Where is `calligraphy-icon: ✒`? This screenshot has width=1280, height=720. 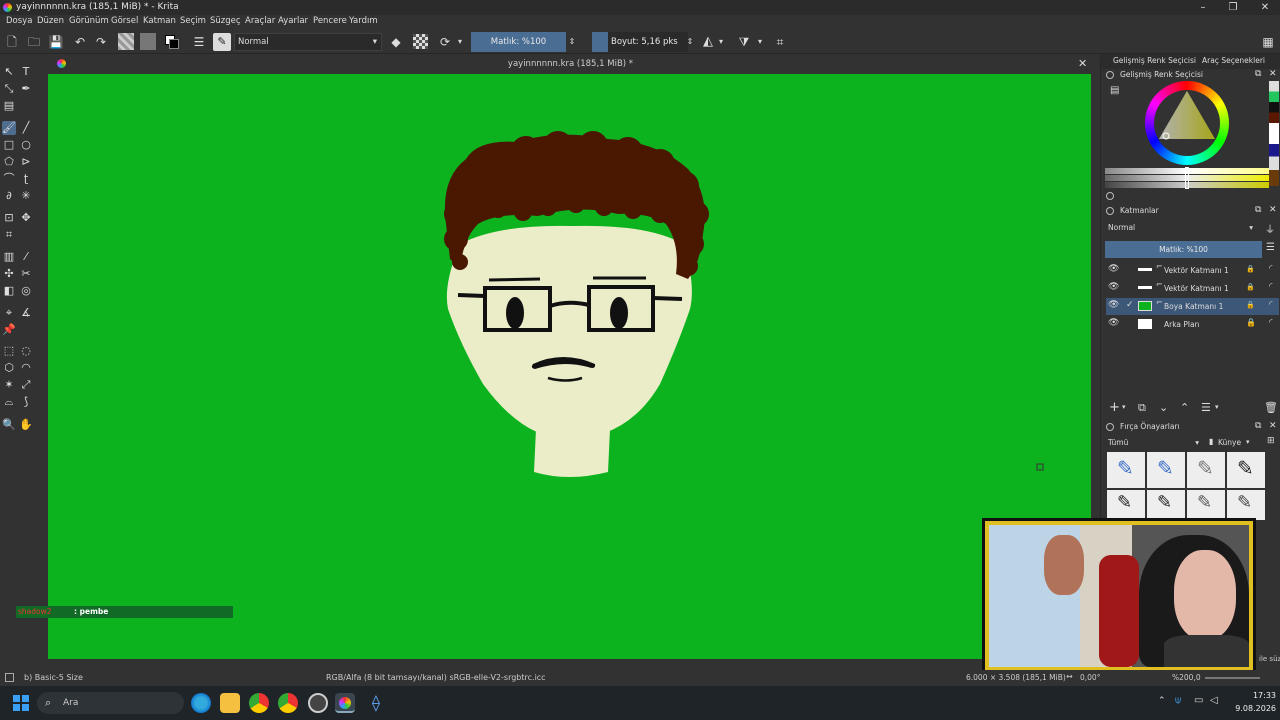
calligraphy-icon: ✒ is located at coordinates (26, 89).